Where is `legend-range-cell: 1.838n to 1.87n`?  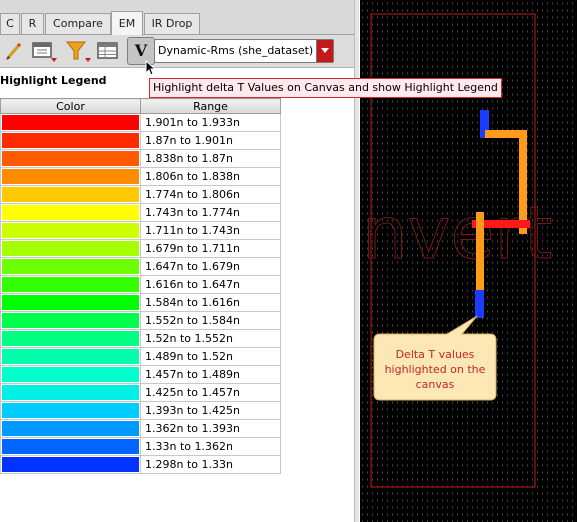 legend-range-cell: 1.838n to 1.87n is located at coordinates (210, 158).